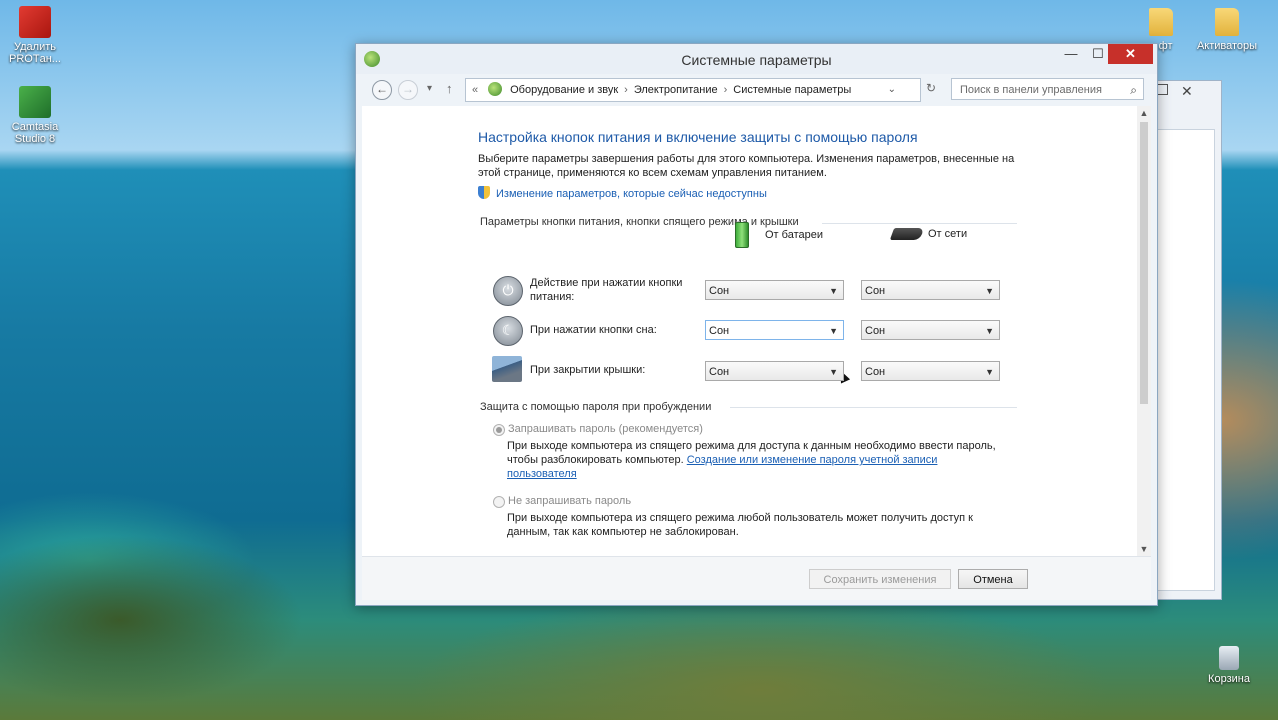 This screenshot has width=1278, height=720. I want to click on control-panel-icon, so click(495, 89).